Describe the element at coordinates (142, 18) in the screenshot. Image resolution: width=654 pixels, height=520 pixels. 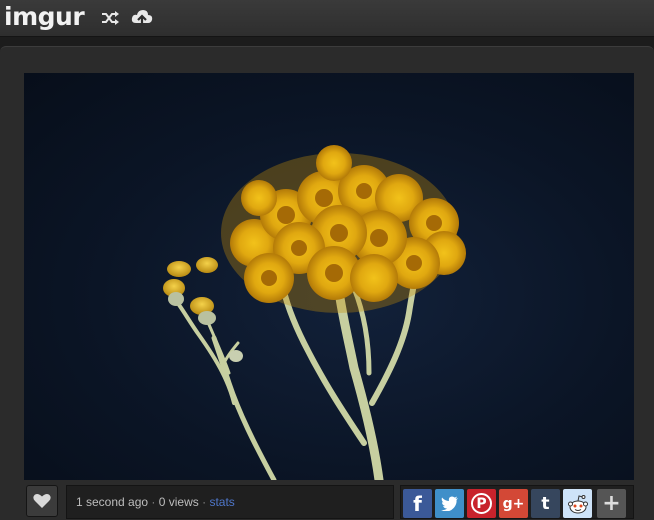
I see `upload-cloud-icon` at that location.